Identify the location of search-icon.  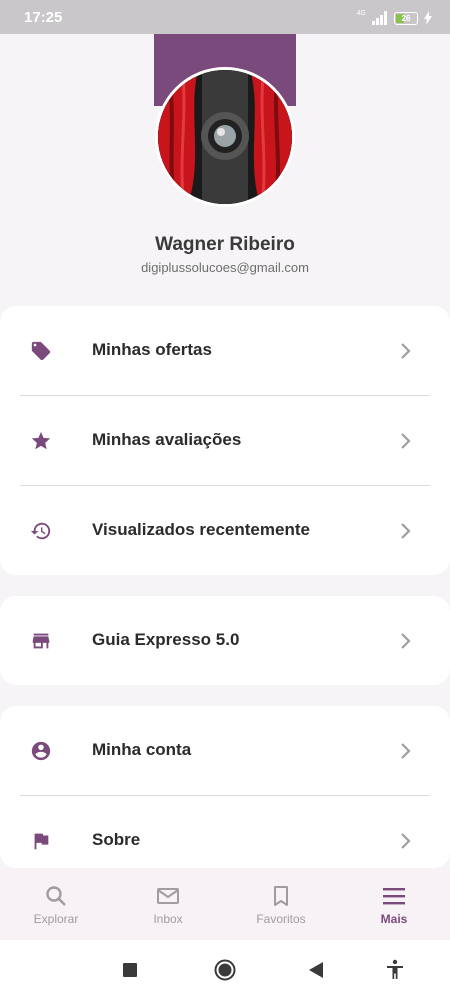
(56, 896).